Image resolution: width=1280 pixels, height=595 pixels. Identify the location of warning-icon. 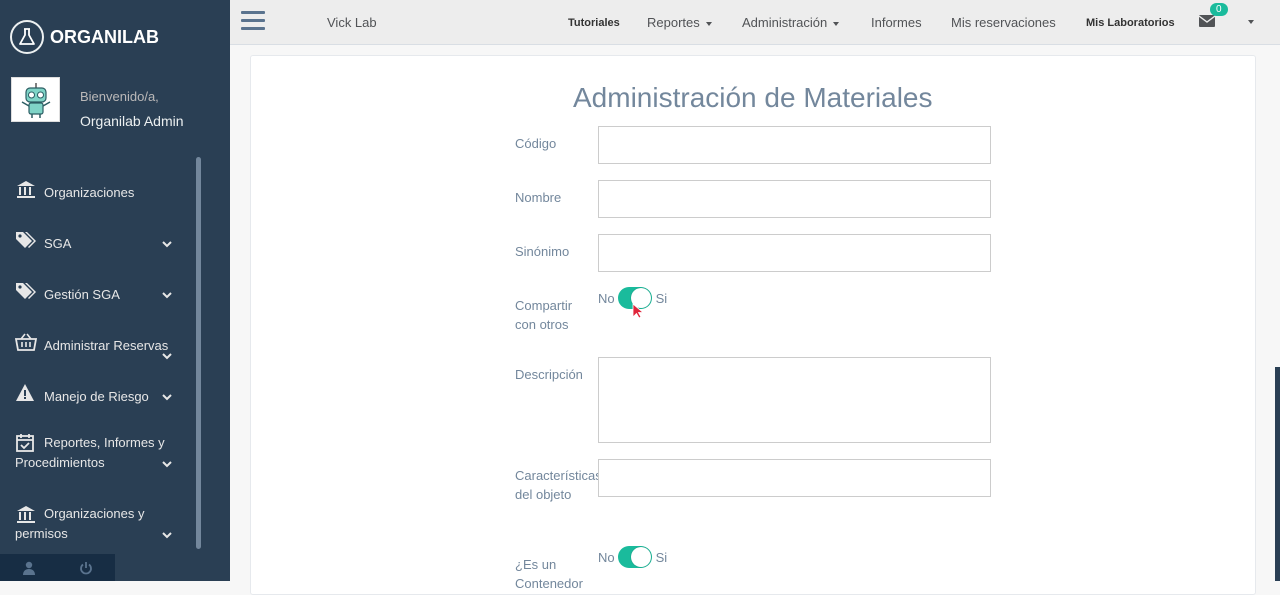
(25, 392).